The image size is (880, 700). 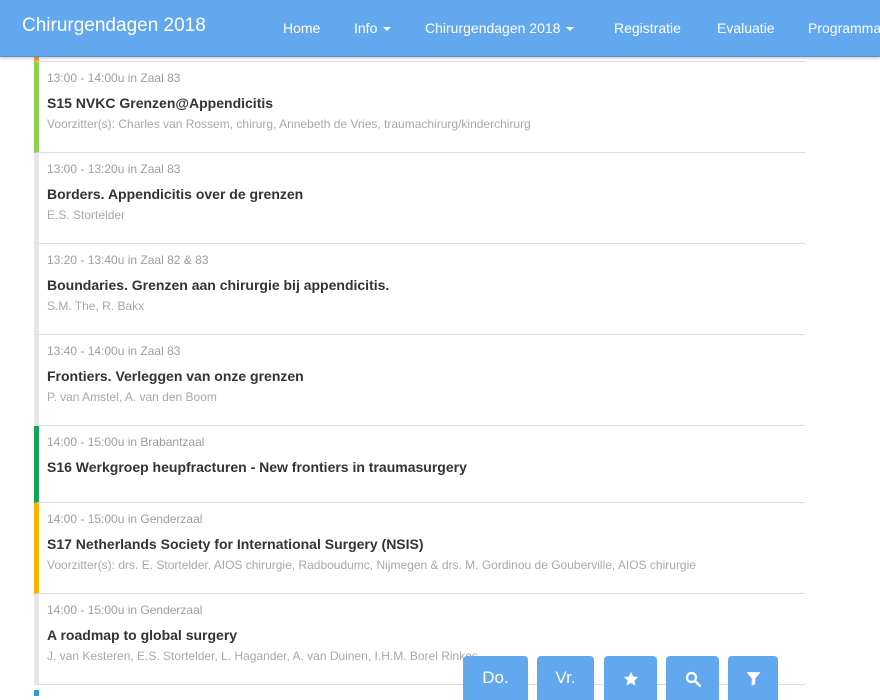 What do you see at coordinates (114, 26) in the screenshot?
I see `brand-title: Chirurgendagen 2018` at bounding box center [114, 26].